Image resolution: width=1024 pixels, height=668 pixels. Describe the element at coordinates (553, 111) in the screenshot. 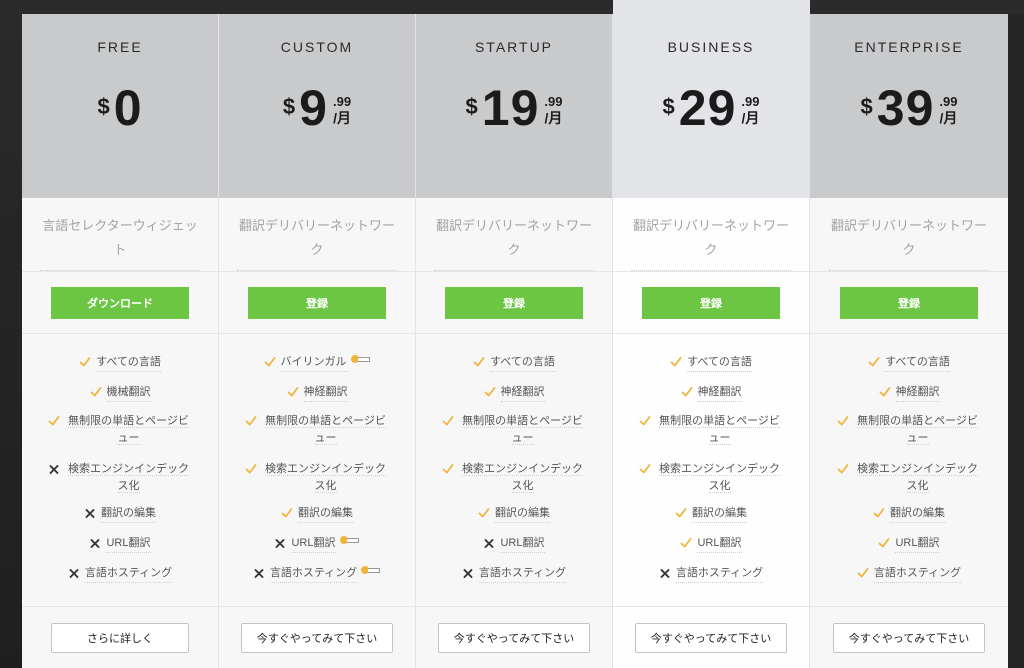

I see `price-fraction: .99/月` at that location.